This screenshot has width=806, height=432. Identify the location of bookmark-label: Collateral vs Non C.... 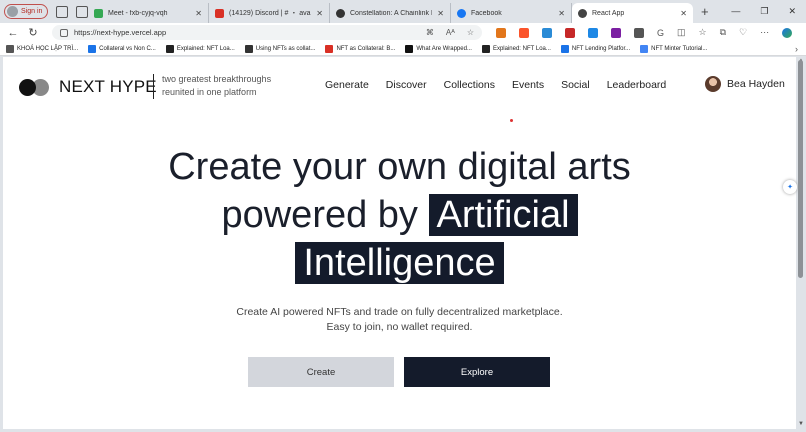
(127, 48).